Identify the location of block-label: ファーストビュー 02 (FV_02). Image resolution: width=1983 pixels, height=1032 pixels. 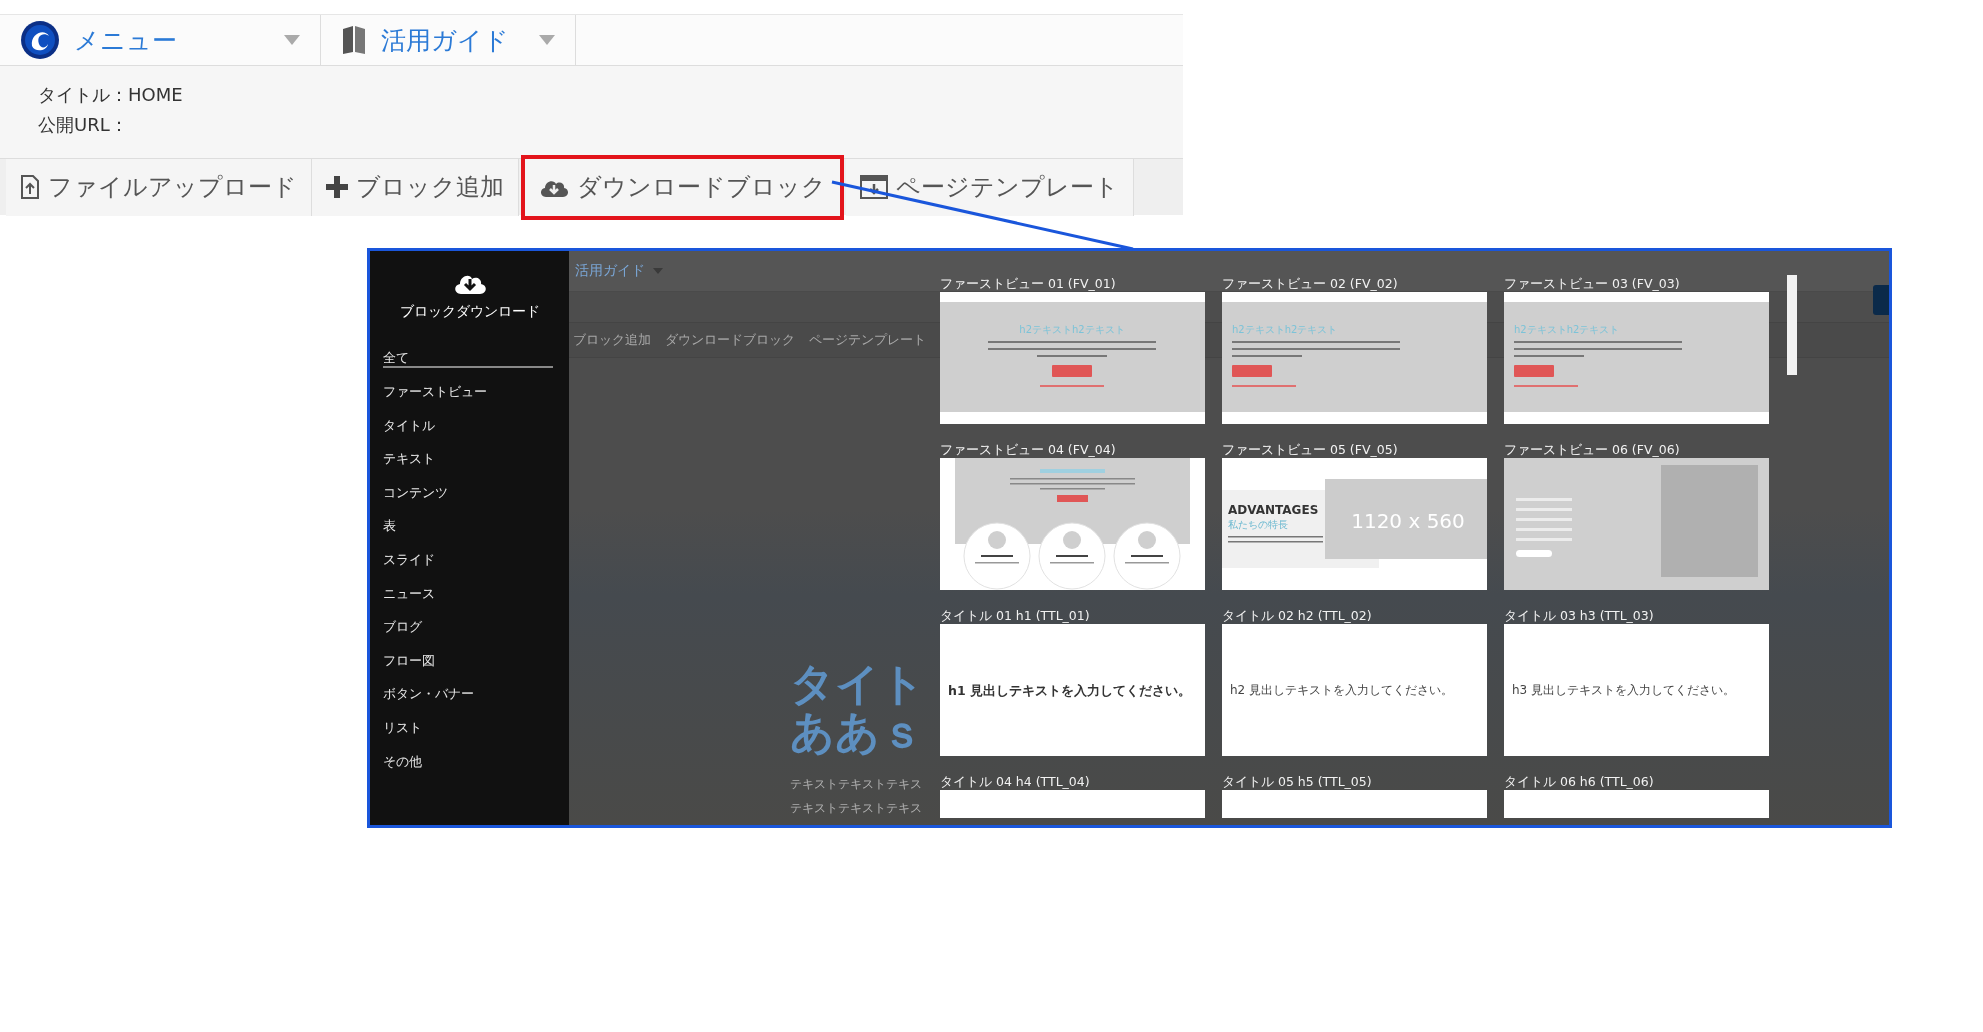
(1310, 284).